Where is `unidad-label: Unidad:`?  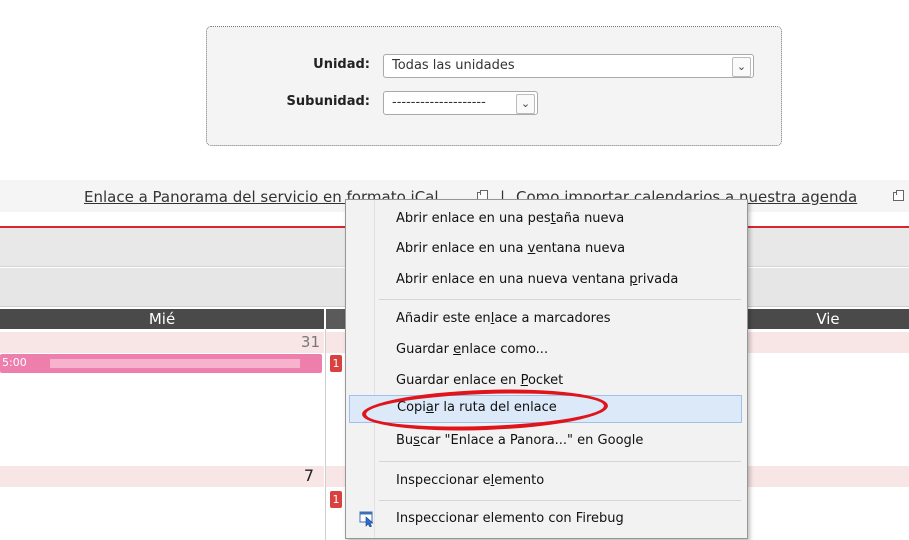
unidad-label: Unidad: is located at coordinates (341, 64).